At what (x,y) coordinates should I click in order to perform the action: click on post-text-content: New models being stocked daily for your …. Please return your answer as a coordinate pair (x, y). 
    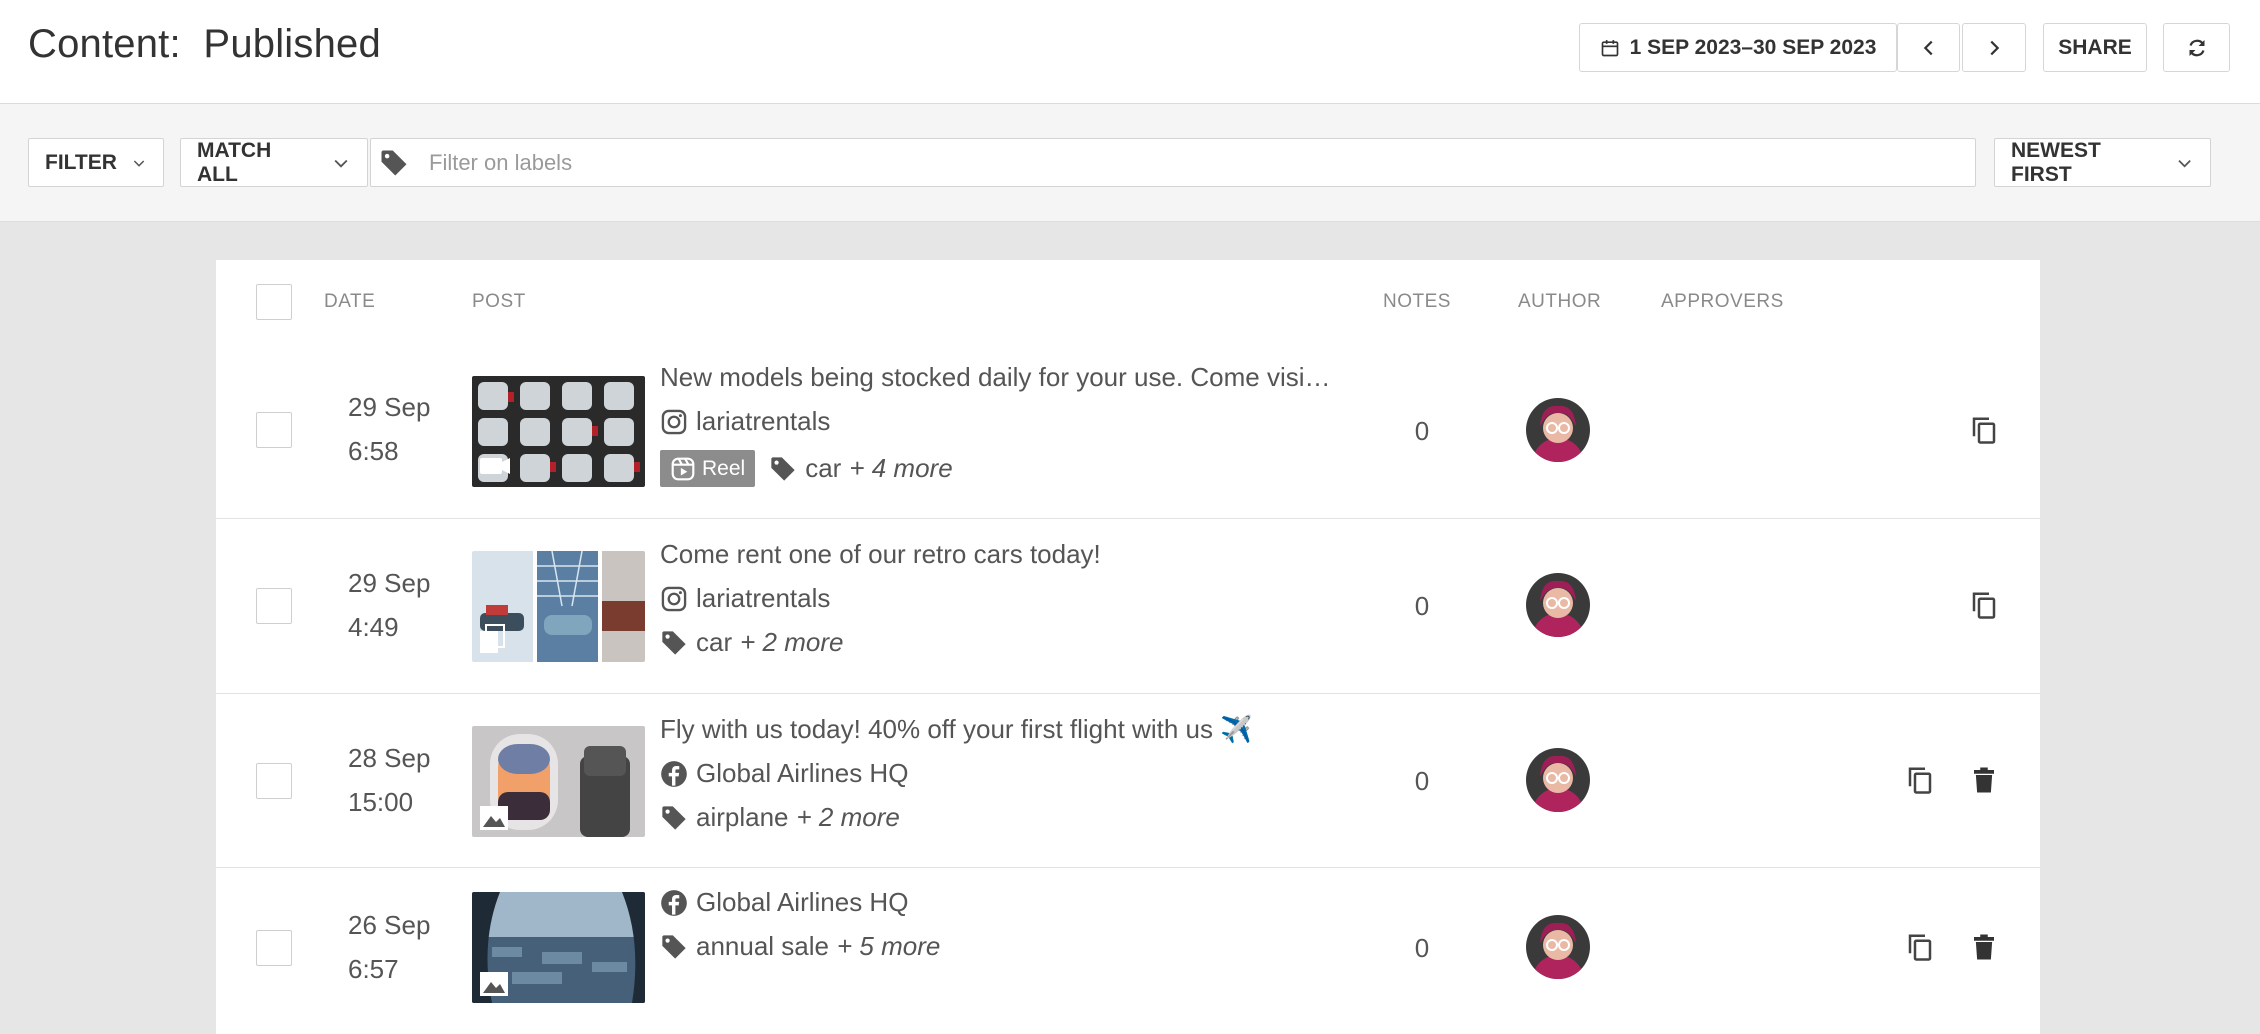
    Looking at the image, I should click on (995, 377).